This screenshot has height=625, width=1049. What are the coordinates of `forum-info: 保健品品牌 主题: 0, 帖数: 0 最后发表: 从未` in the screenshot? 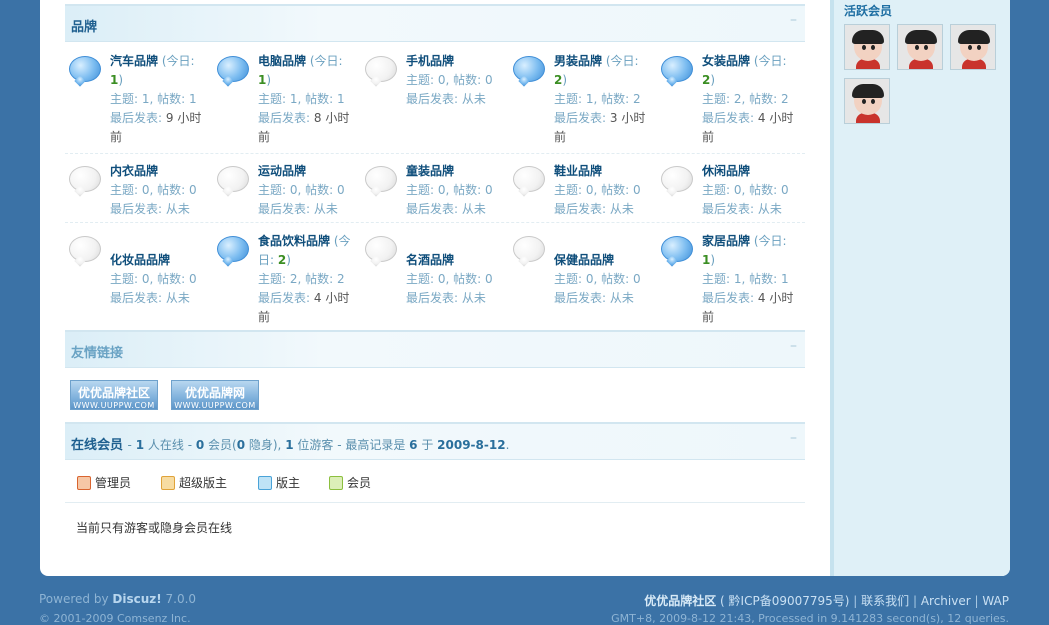 It's located at (604, 279).